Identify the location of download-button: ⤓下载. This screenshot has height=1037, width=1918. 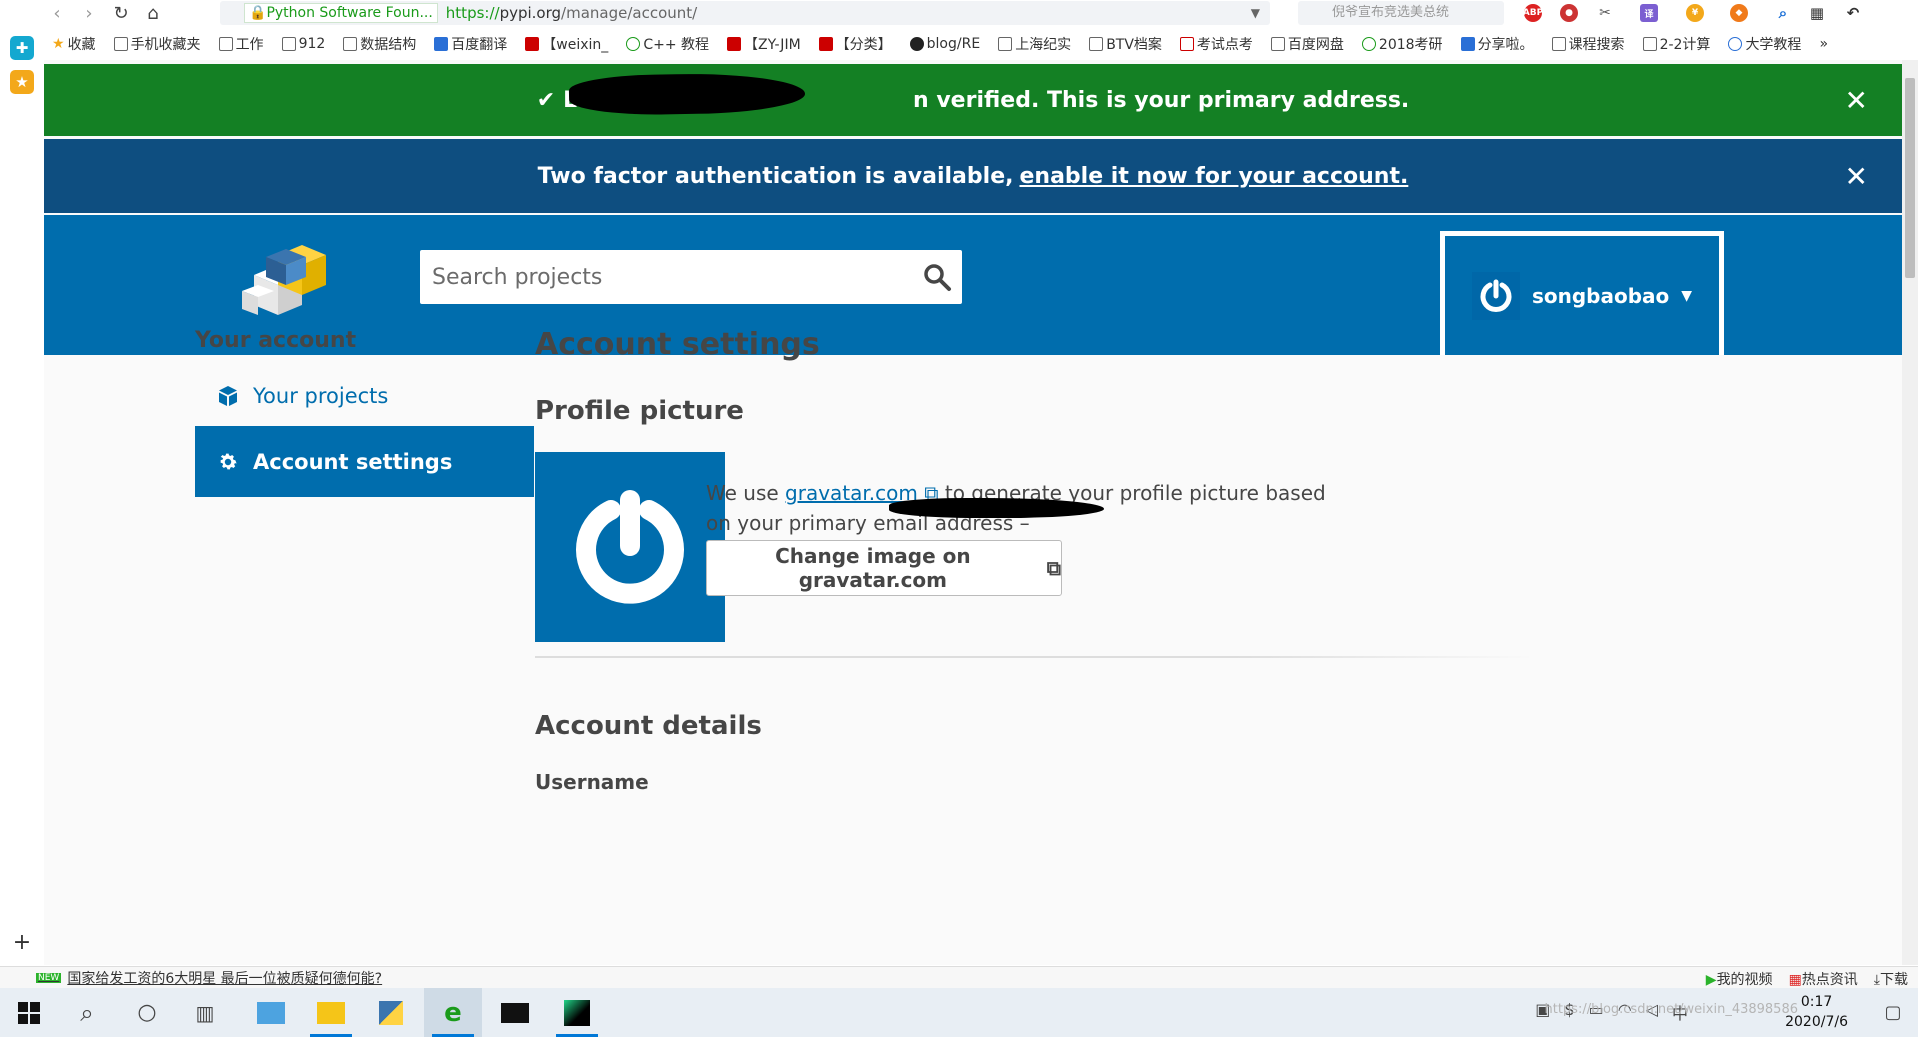
(1891, 979).